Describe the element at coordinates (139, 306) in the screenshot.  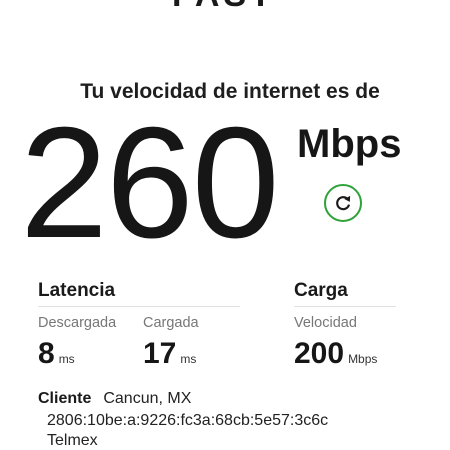
I see `latency-divider` at that location.